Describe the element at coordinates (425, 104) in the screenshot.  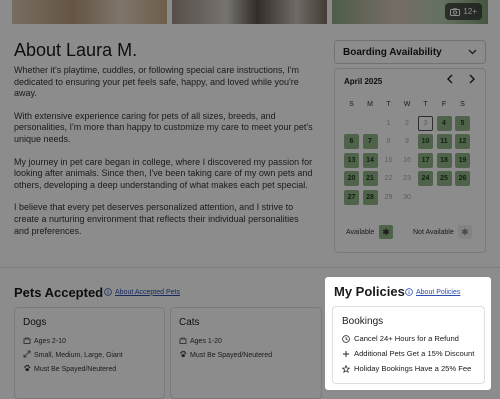
I see `weekday-label: T` at that location.